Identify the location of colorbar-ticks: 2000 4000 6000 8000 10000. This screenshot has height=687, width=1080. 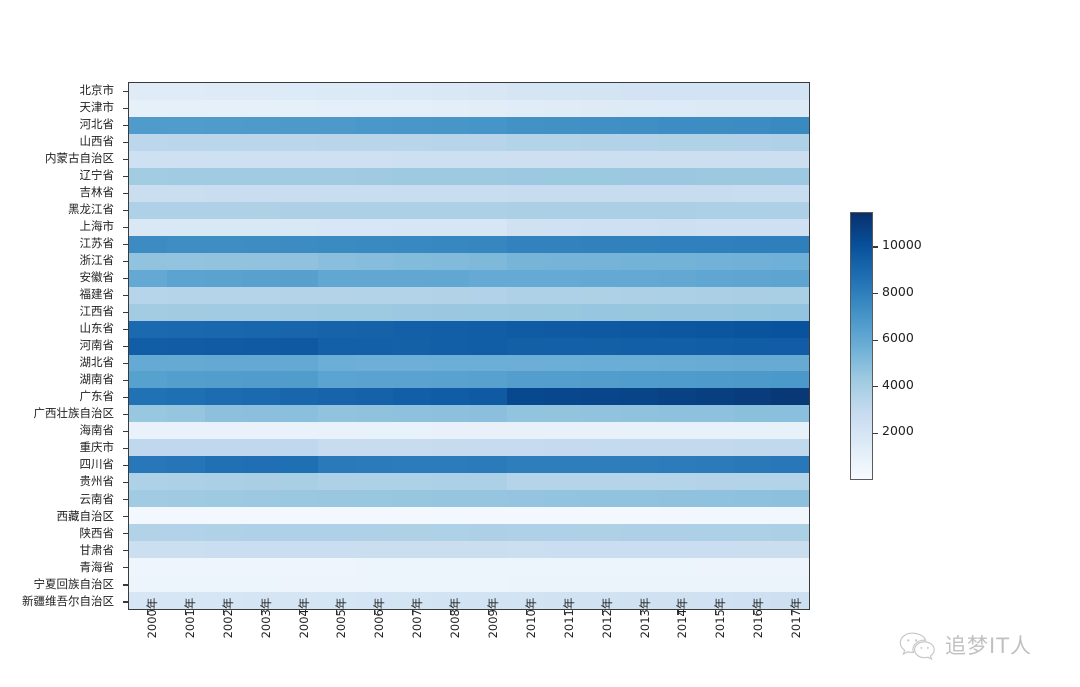
(903, 346).